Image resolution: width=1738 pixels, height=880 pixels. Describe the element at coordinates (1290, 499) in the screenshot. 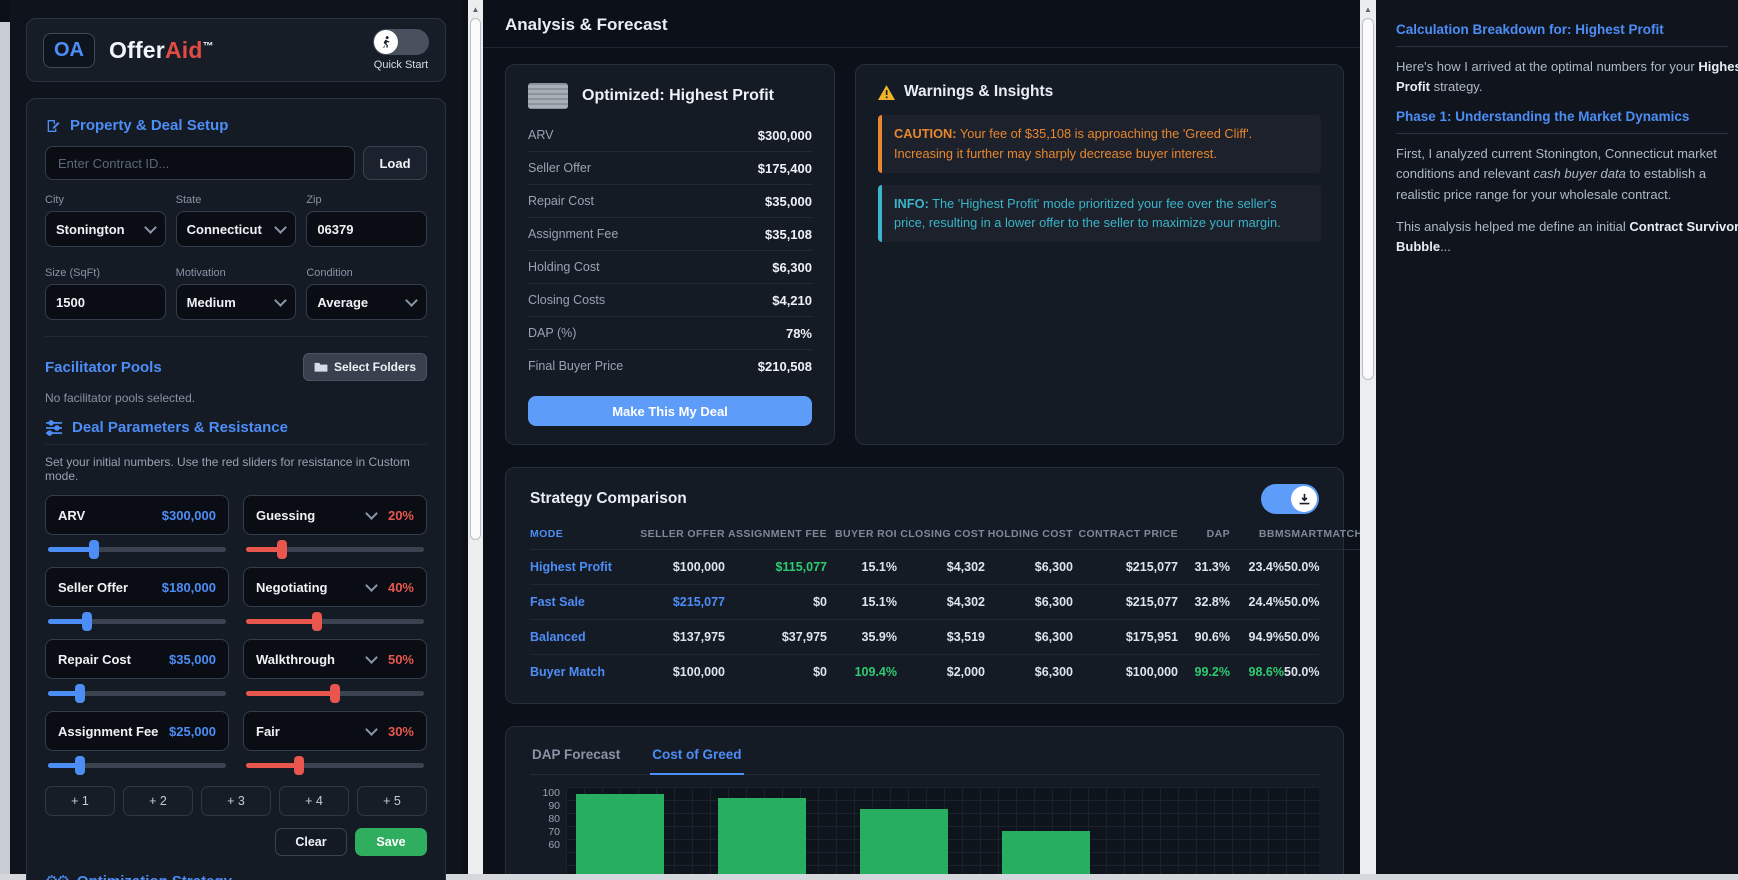

I see `comparison-toggle` at that location.